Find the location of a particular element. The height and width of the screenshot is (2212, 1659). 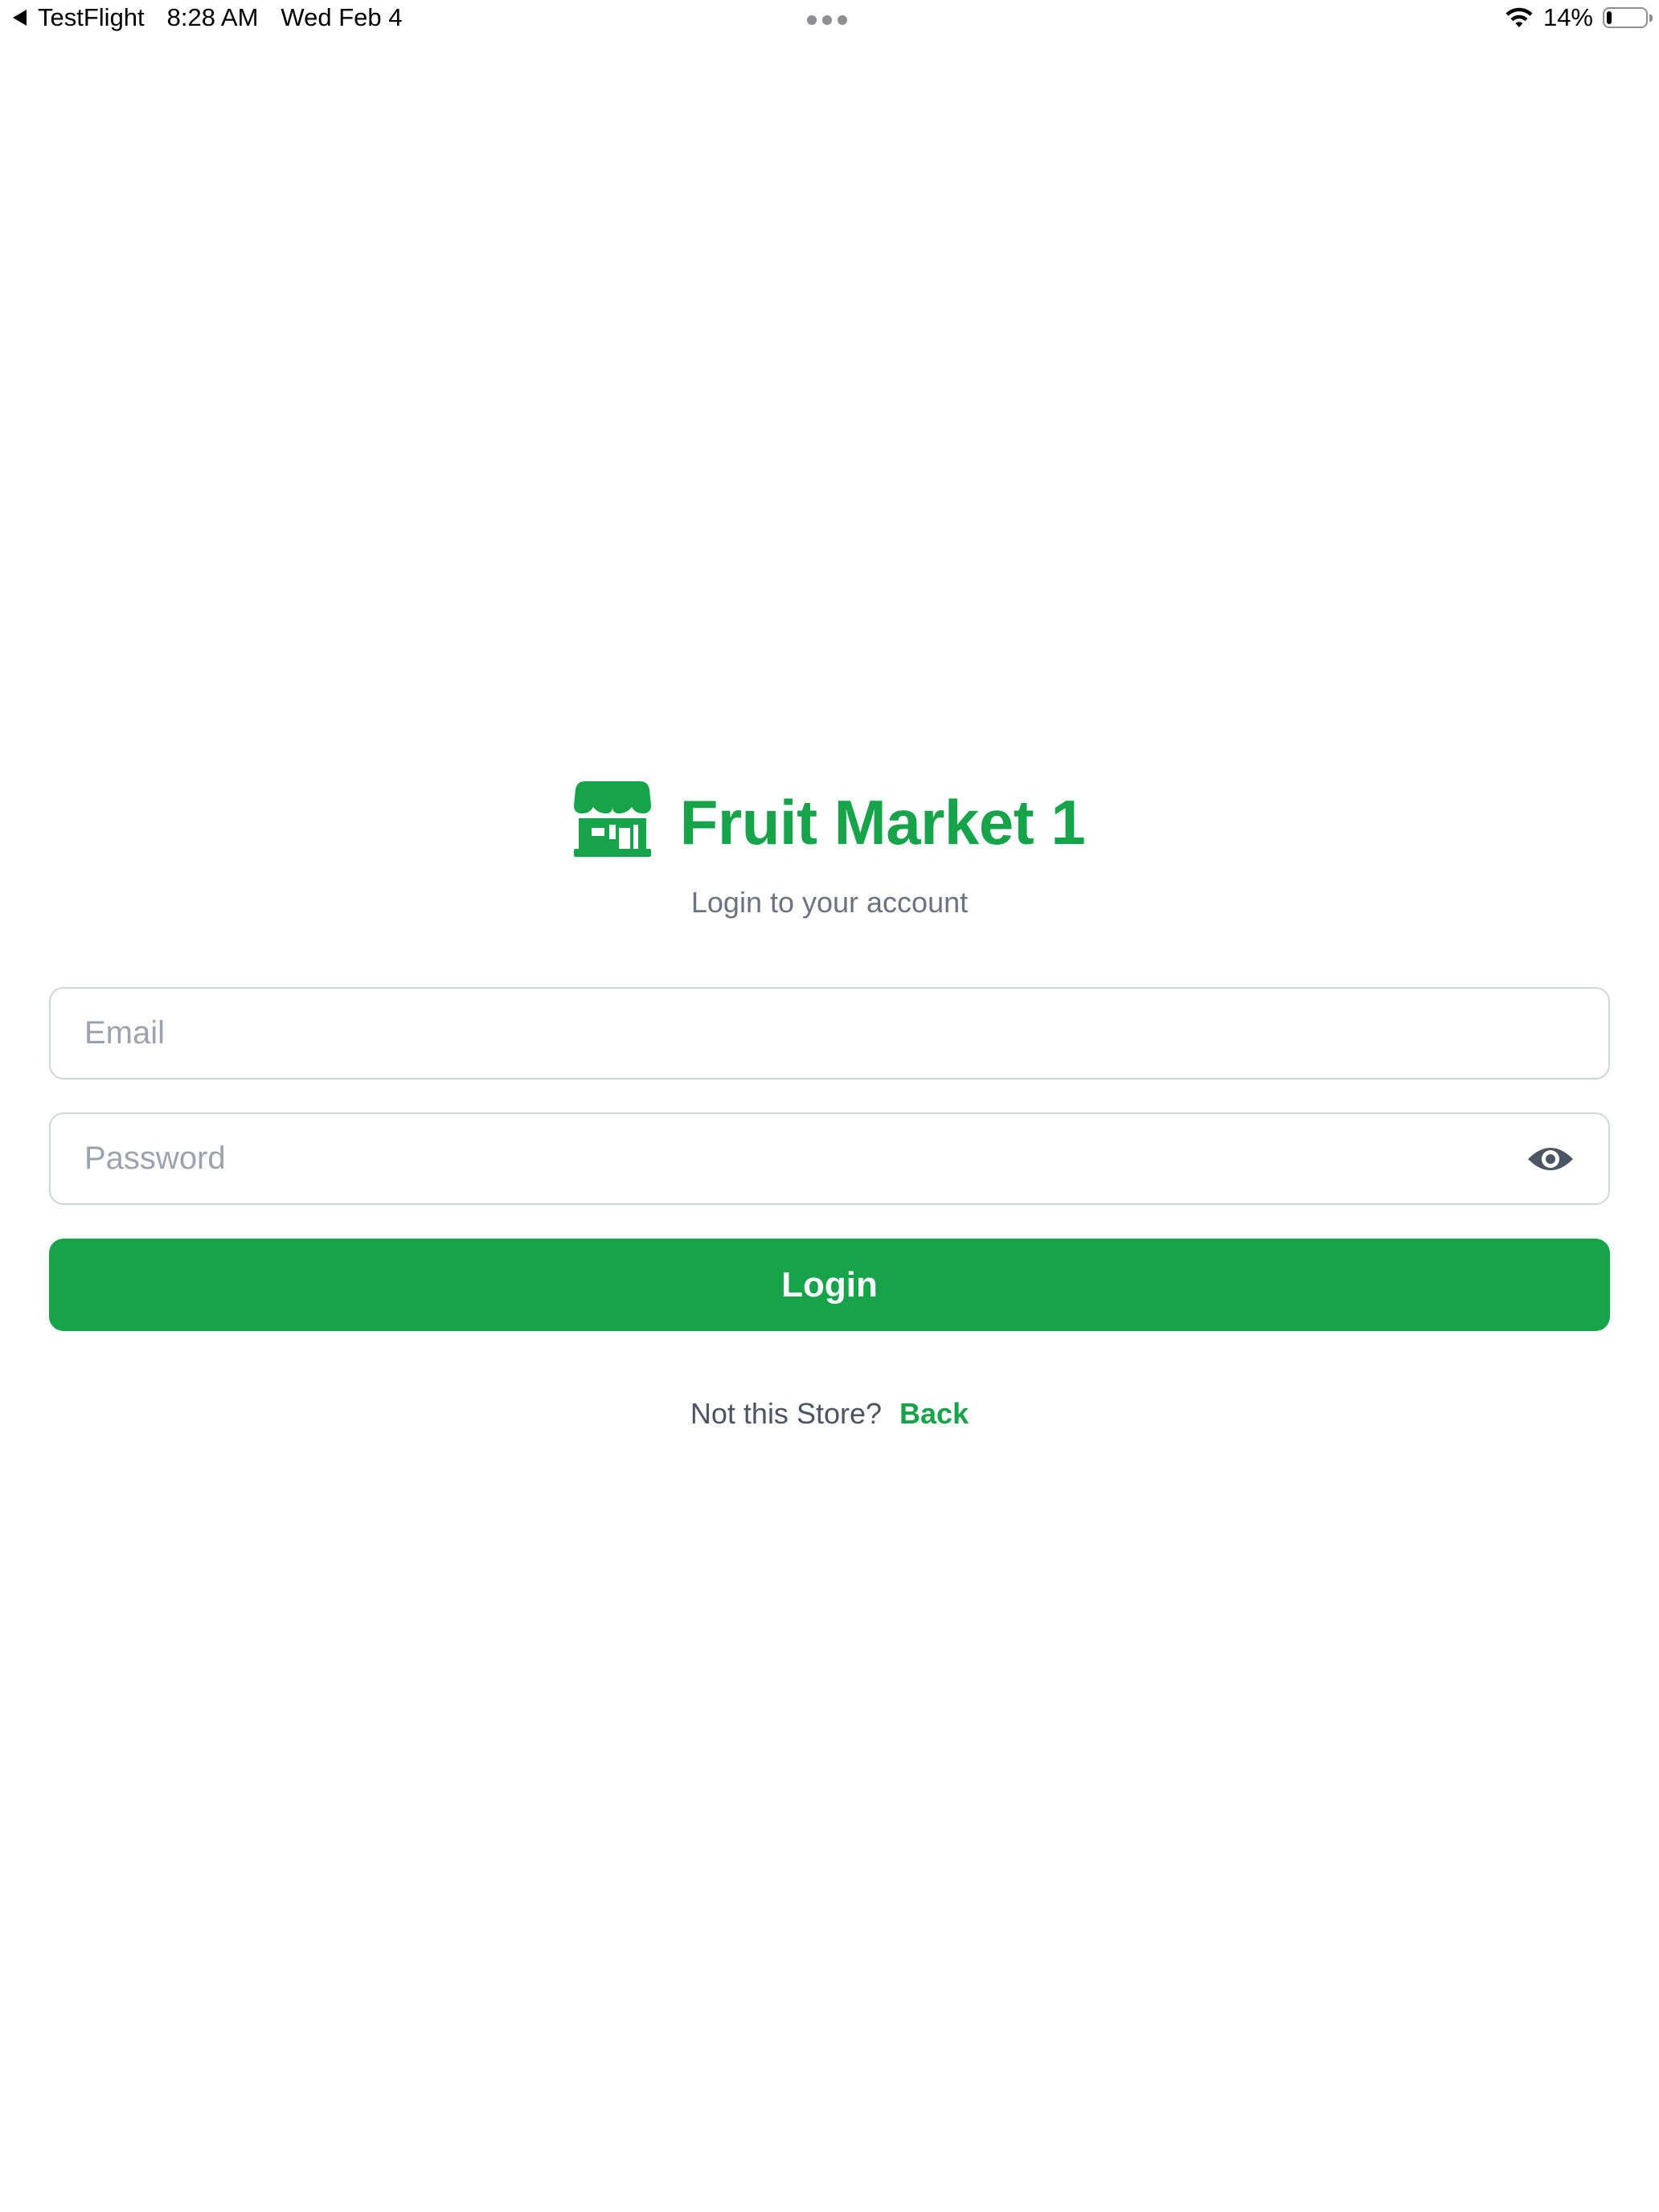

status-bar-left: TestFlight 8:28 AM Wed Feb 4 is located at coordinates (208, 17).